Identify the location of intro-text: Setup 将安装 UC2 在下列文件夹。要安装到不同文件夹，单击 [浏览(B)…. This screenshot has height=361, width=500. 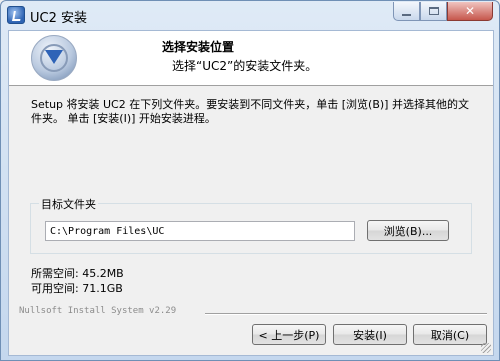
(250, 111).